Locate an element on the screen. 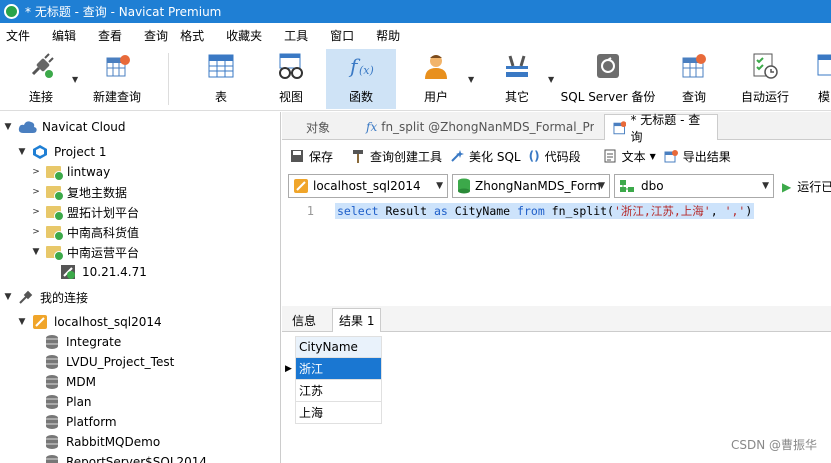 Image resolution: width=831 pixels, height=463 pixels. function-icon: fx is located at coordinates (372, 127).